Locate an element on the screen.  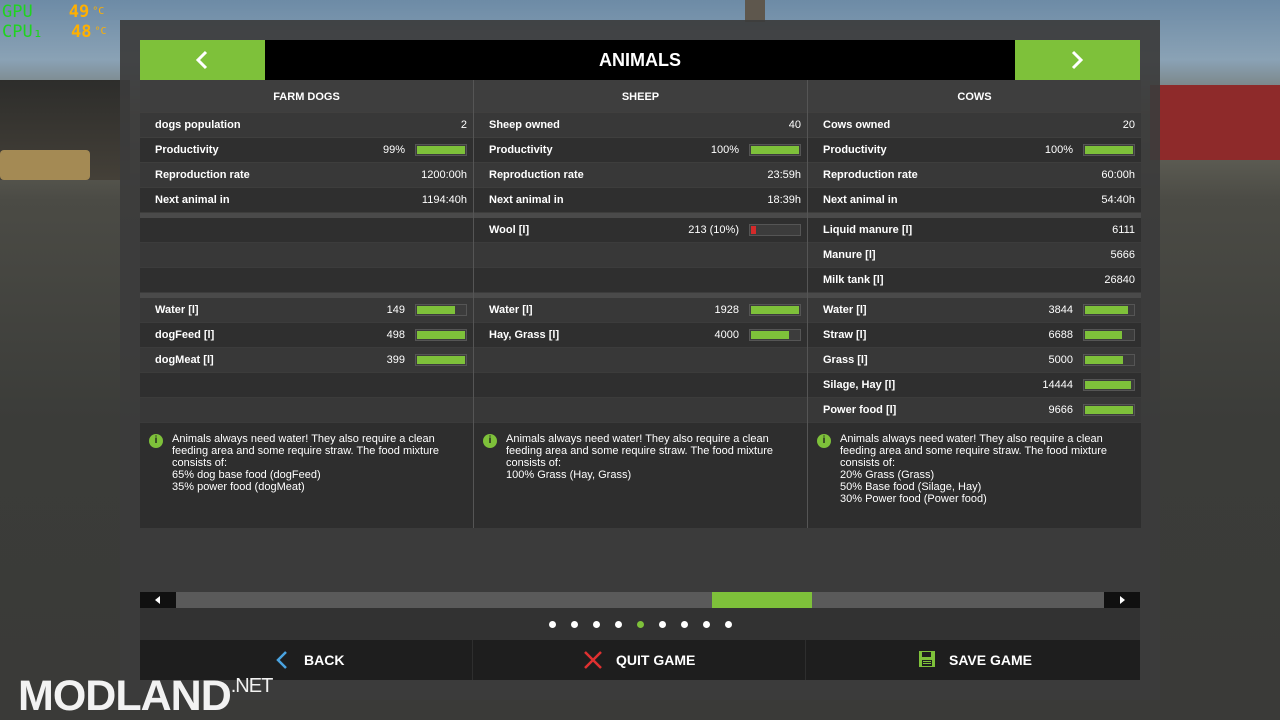
stat-row: Sheep owned 40 is located at coordinates (640, 125).